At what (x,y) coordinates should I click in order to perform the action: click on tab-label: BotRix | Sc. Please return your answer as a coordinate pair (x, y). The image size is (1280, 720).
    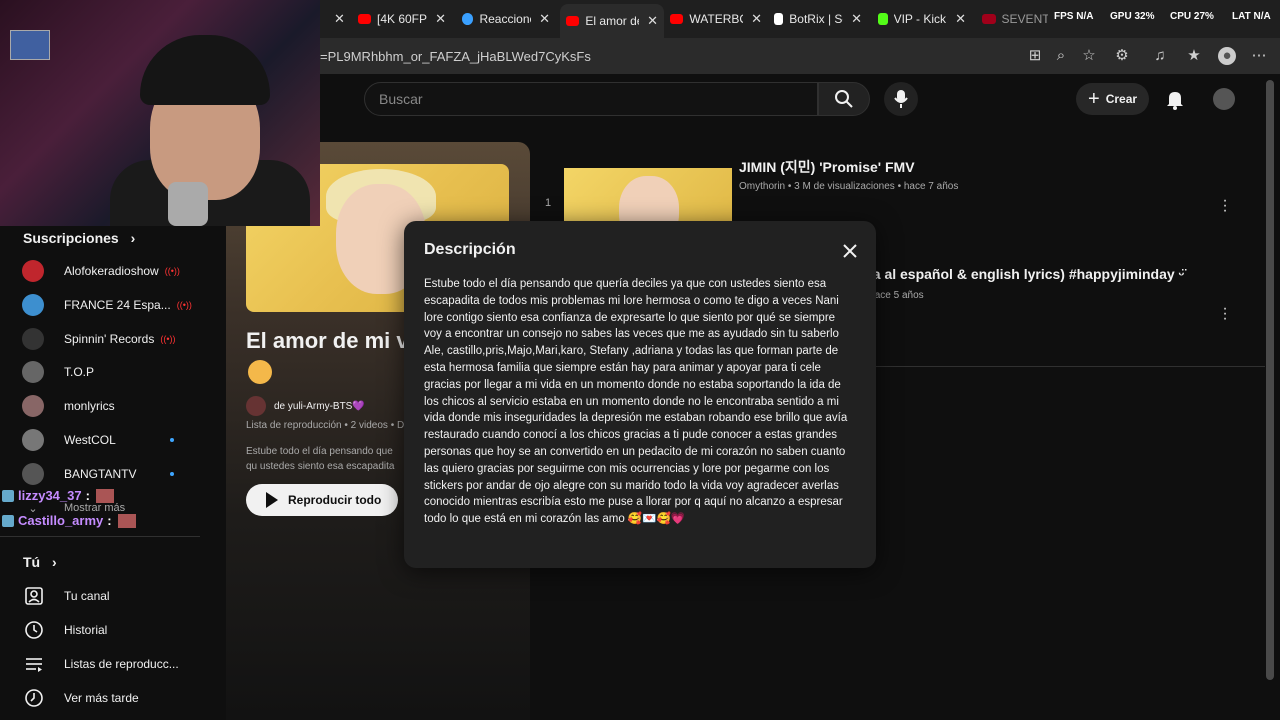
    Looking at the image, I should click on (816, 19).